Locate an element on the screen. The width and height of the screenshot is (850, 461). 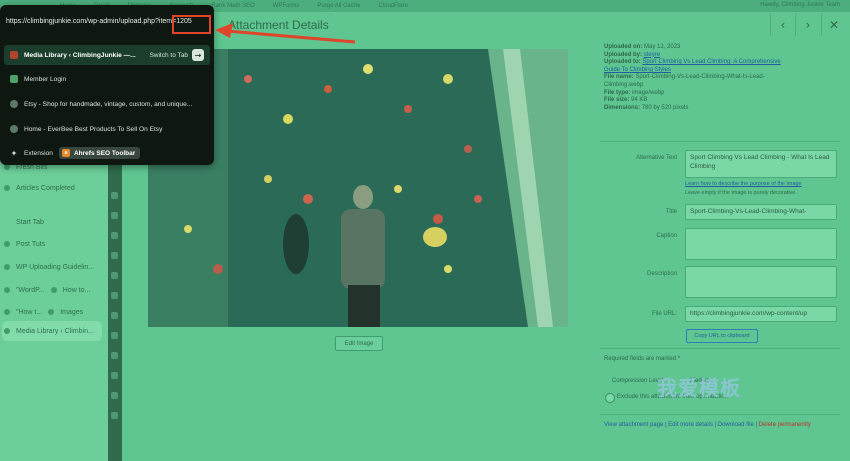
close-modal-button: ✕ is located at coordinates (833, 25).